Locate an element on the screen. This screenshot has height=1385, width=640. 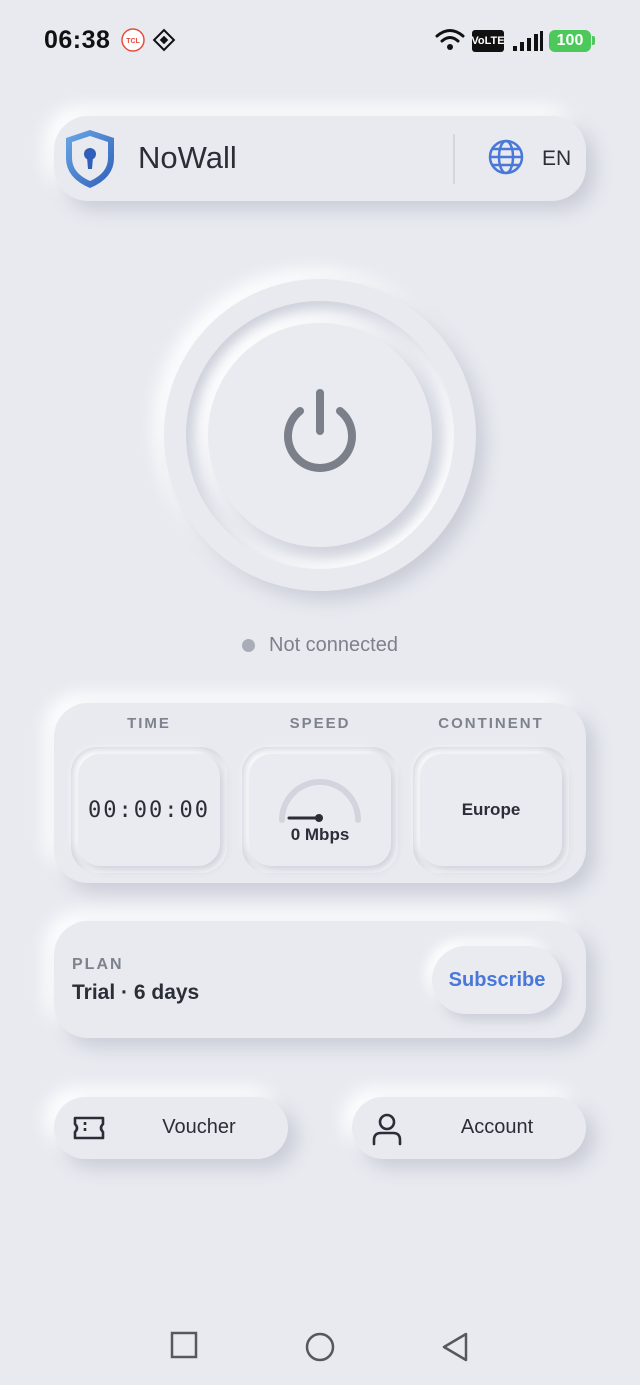
battery-tip is located at coordinates (593, 40).